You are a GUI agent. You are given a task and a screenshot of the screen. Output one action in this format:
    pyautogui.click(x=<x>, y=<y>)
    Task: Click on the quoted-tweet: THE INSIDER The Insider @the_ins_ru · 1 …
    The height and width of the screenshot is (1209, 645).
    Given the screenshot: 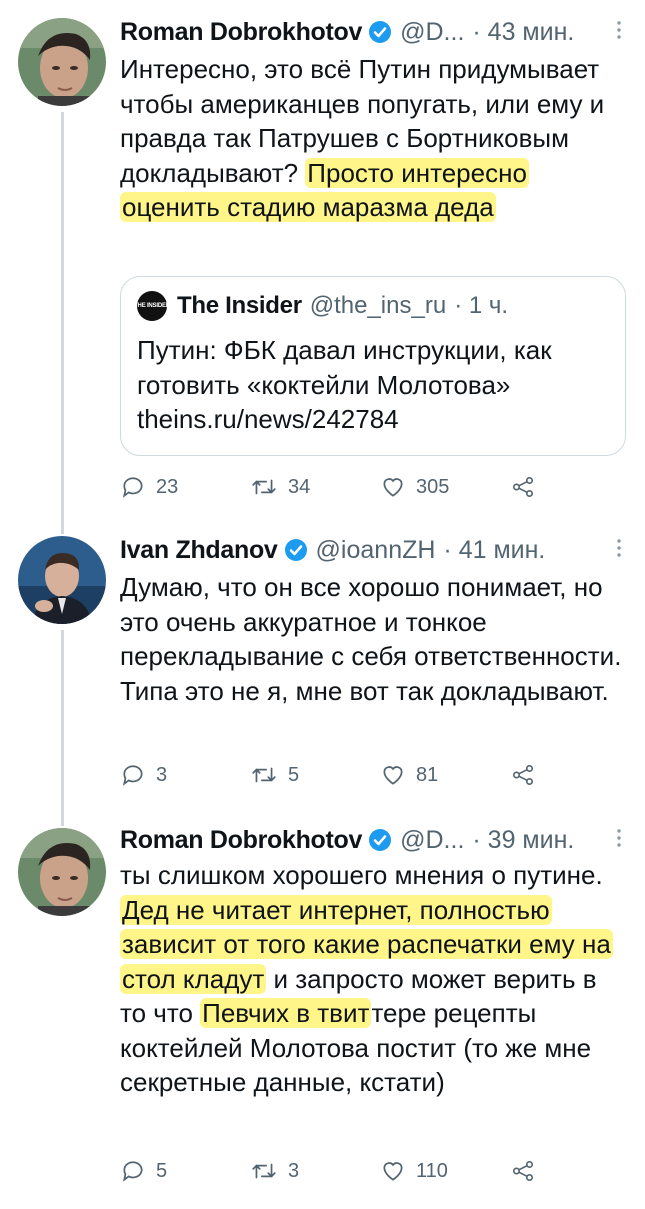 What is the action you would take?
    pyautogui.click(x=373, y=366)
    